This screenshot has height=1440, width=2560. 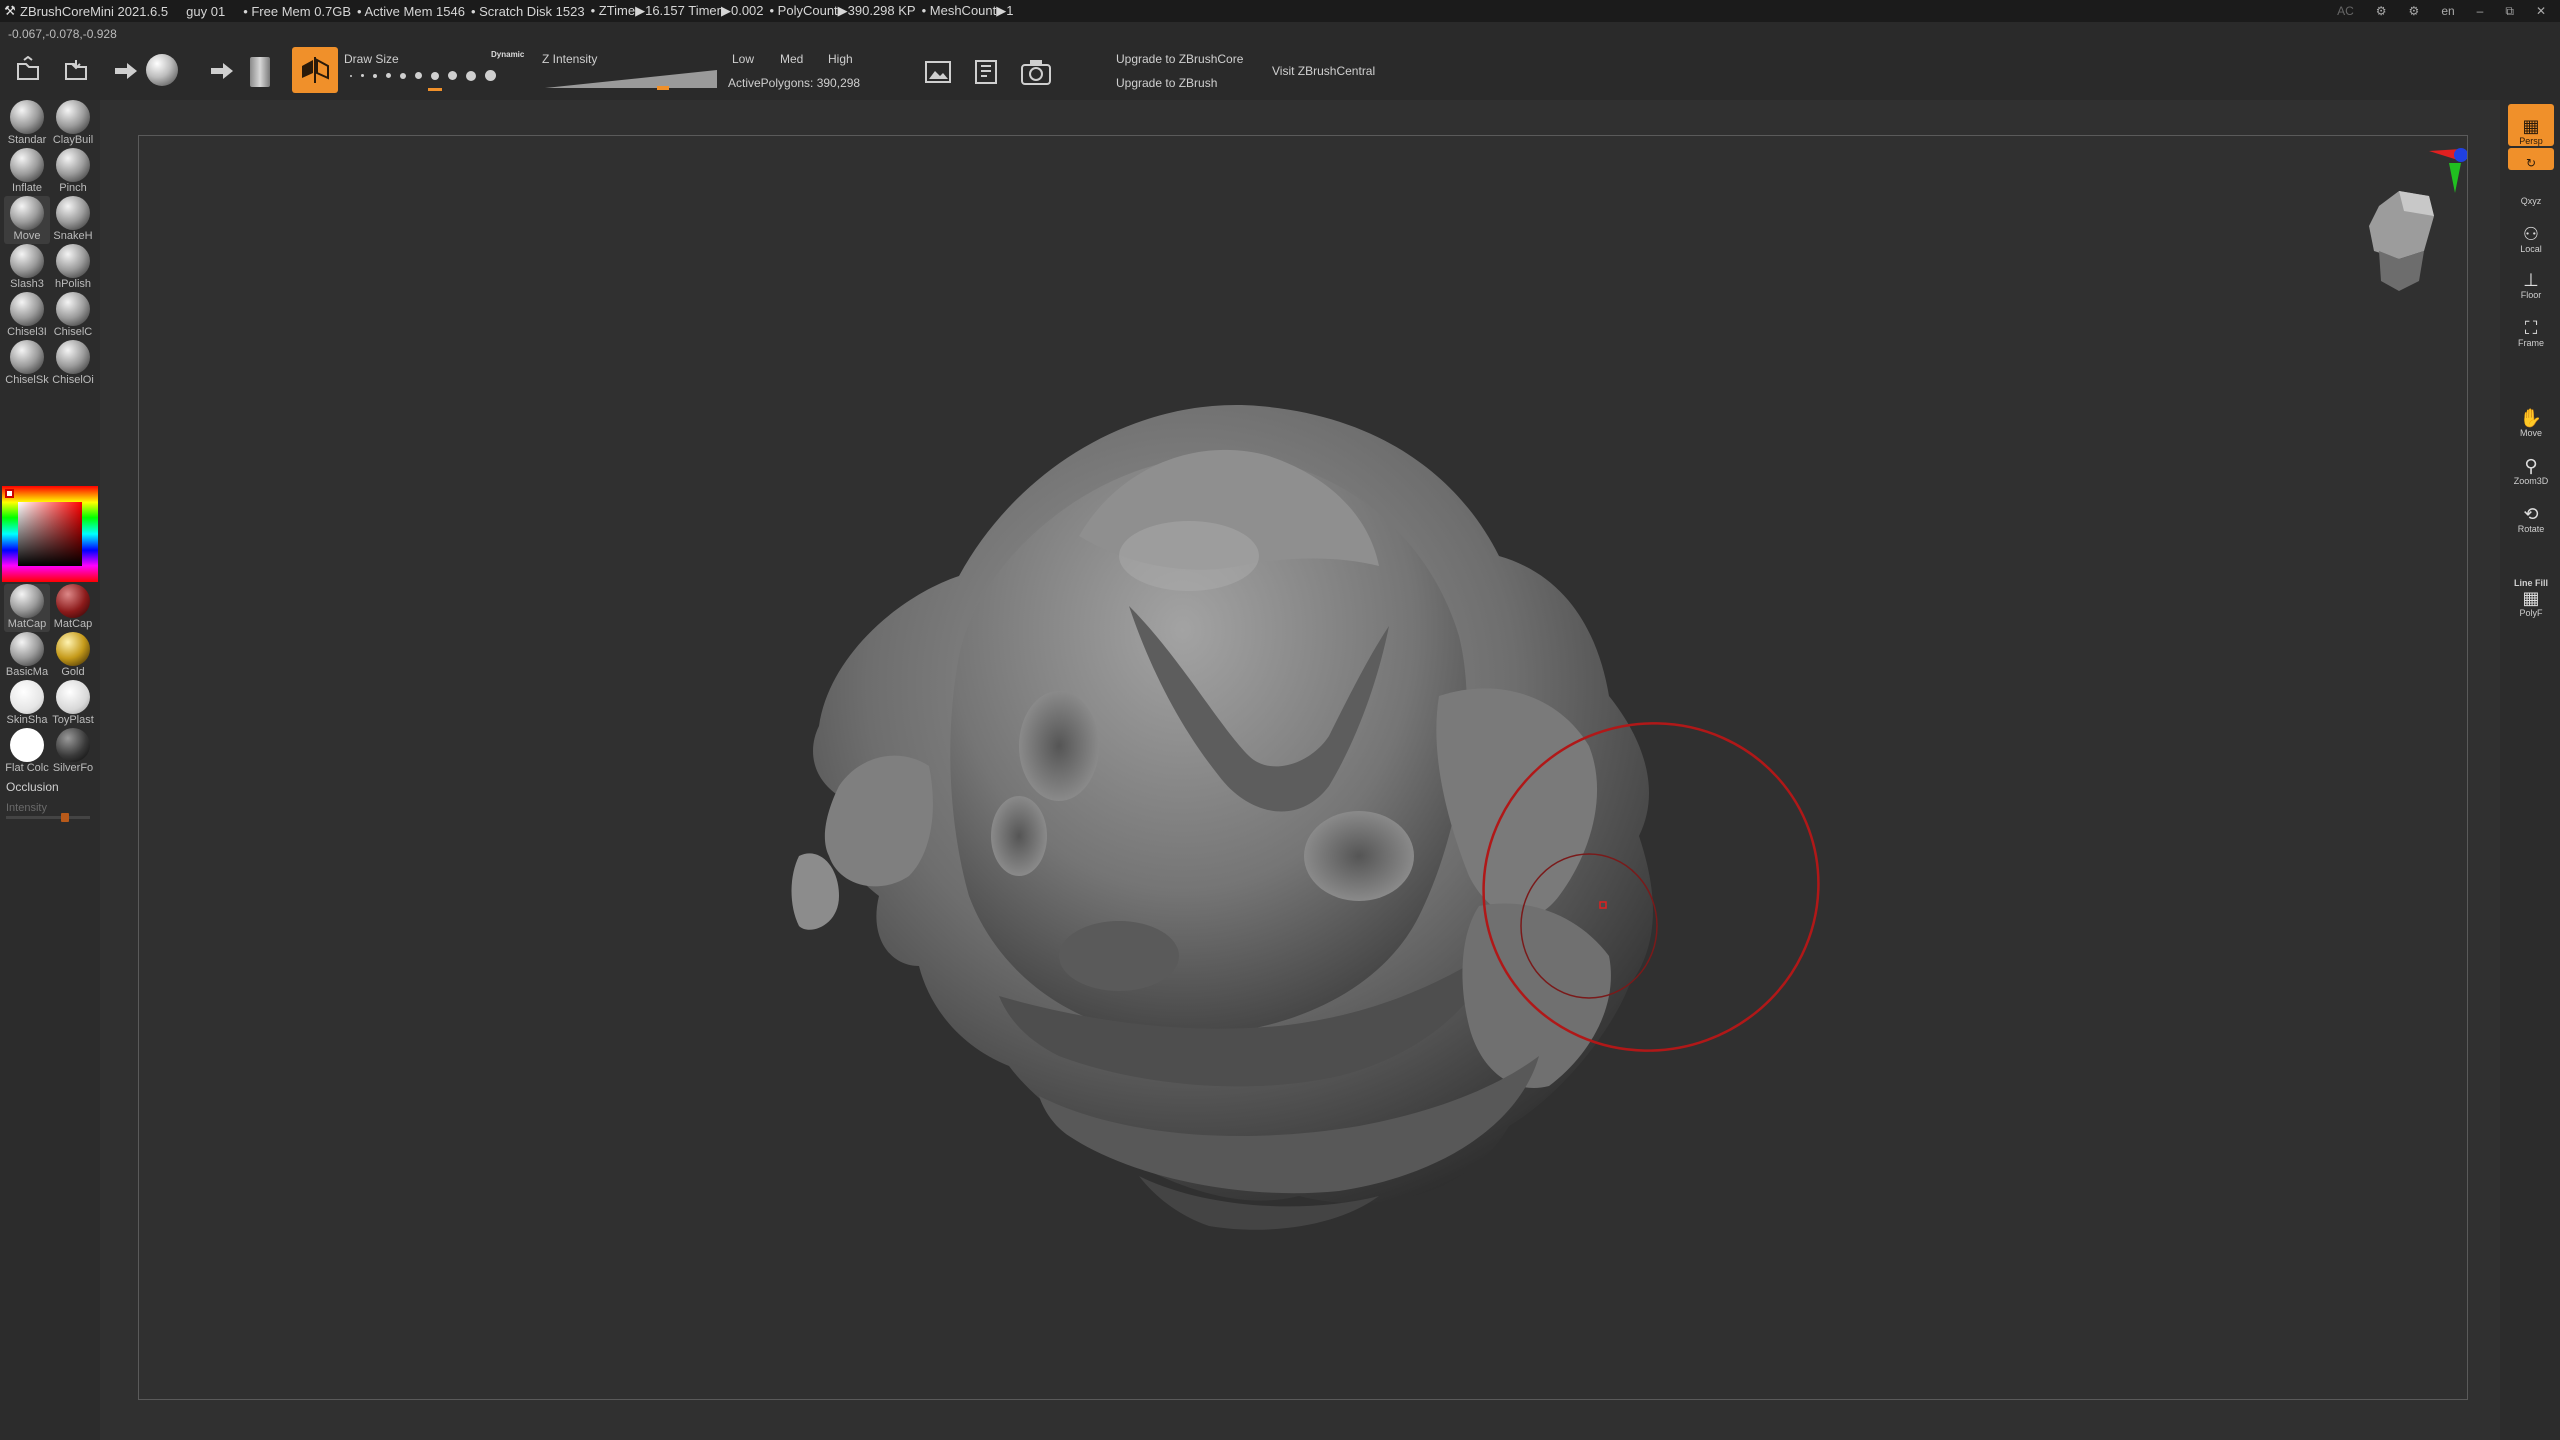 What do you see at coordinates (48, 817) in the screenshot?
I see `intensity-slider` at bounding box center [48, 817].